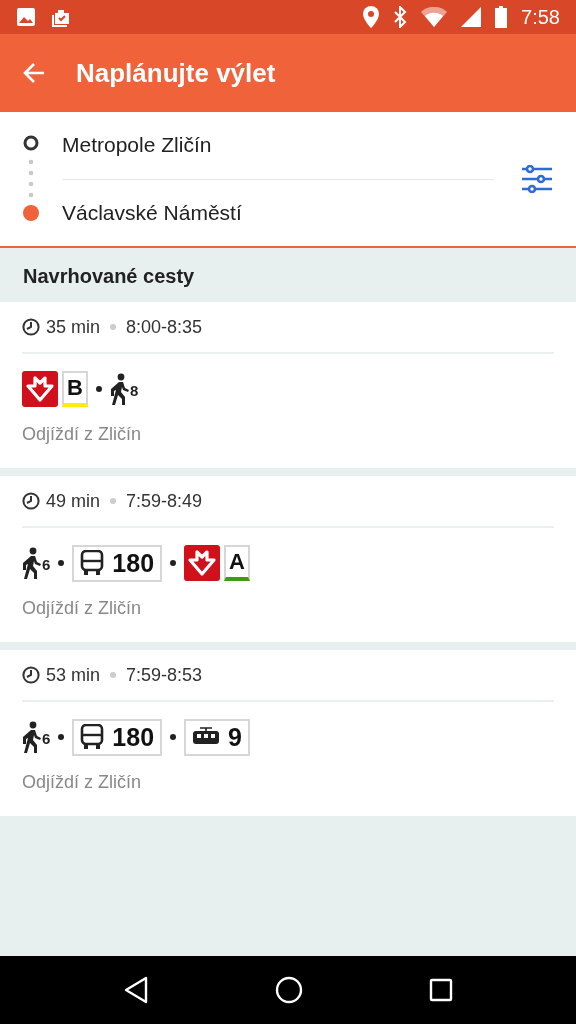 The image size is (576, 1024). I want to click on tram-line-badge: 9, so click(217, 737).